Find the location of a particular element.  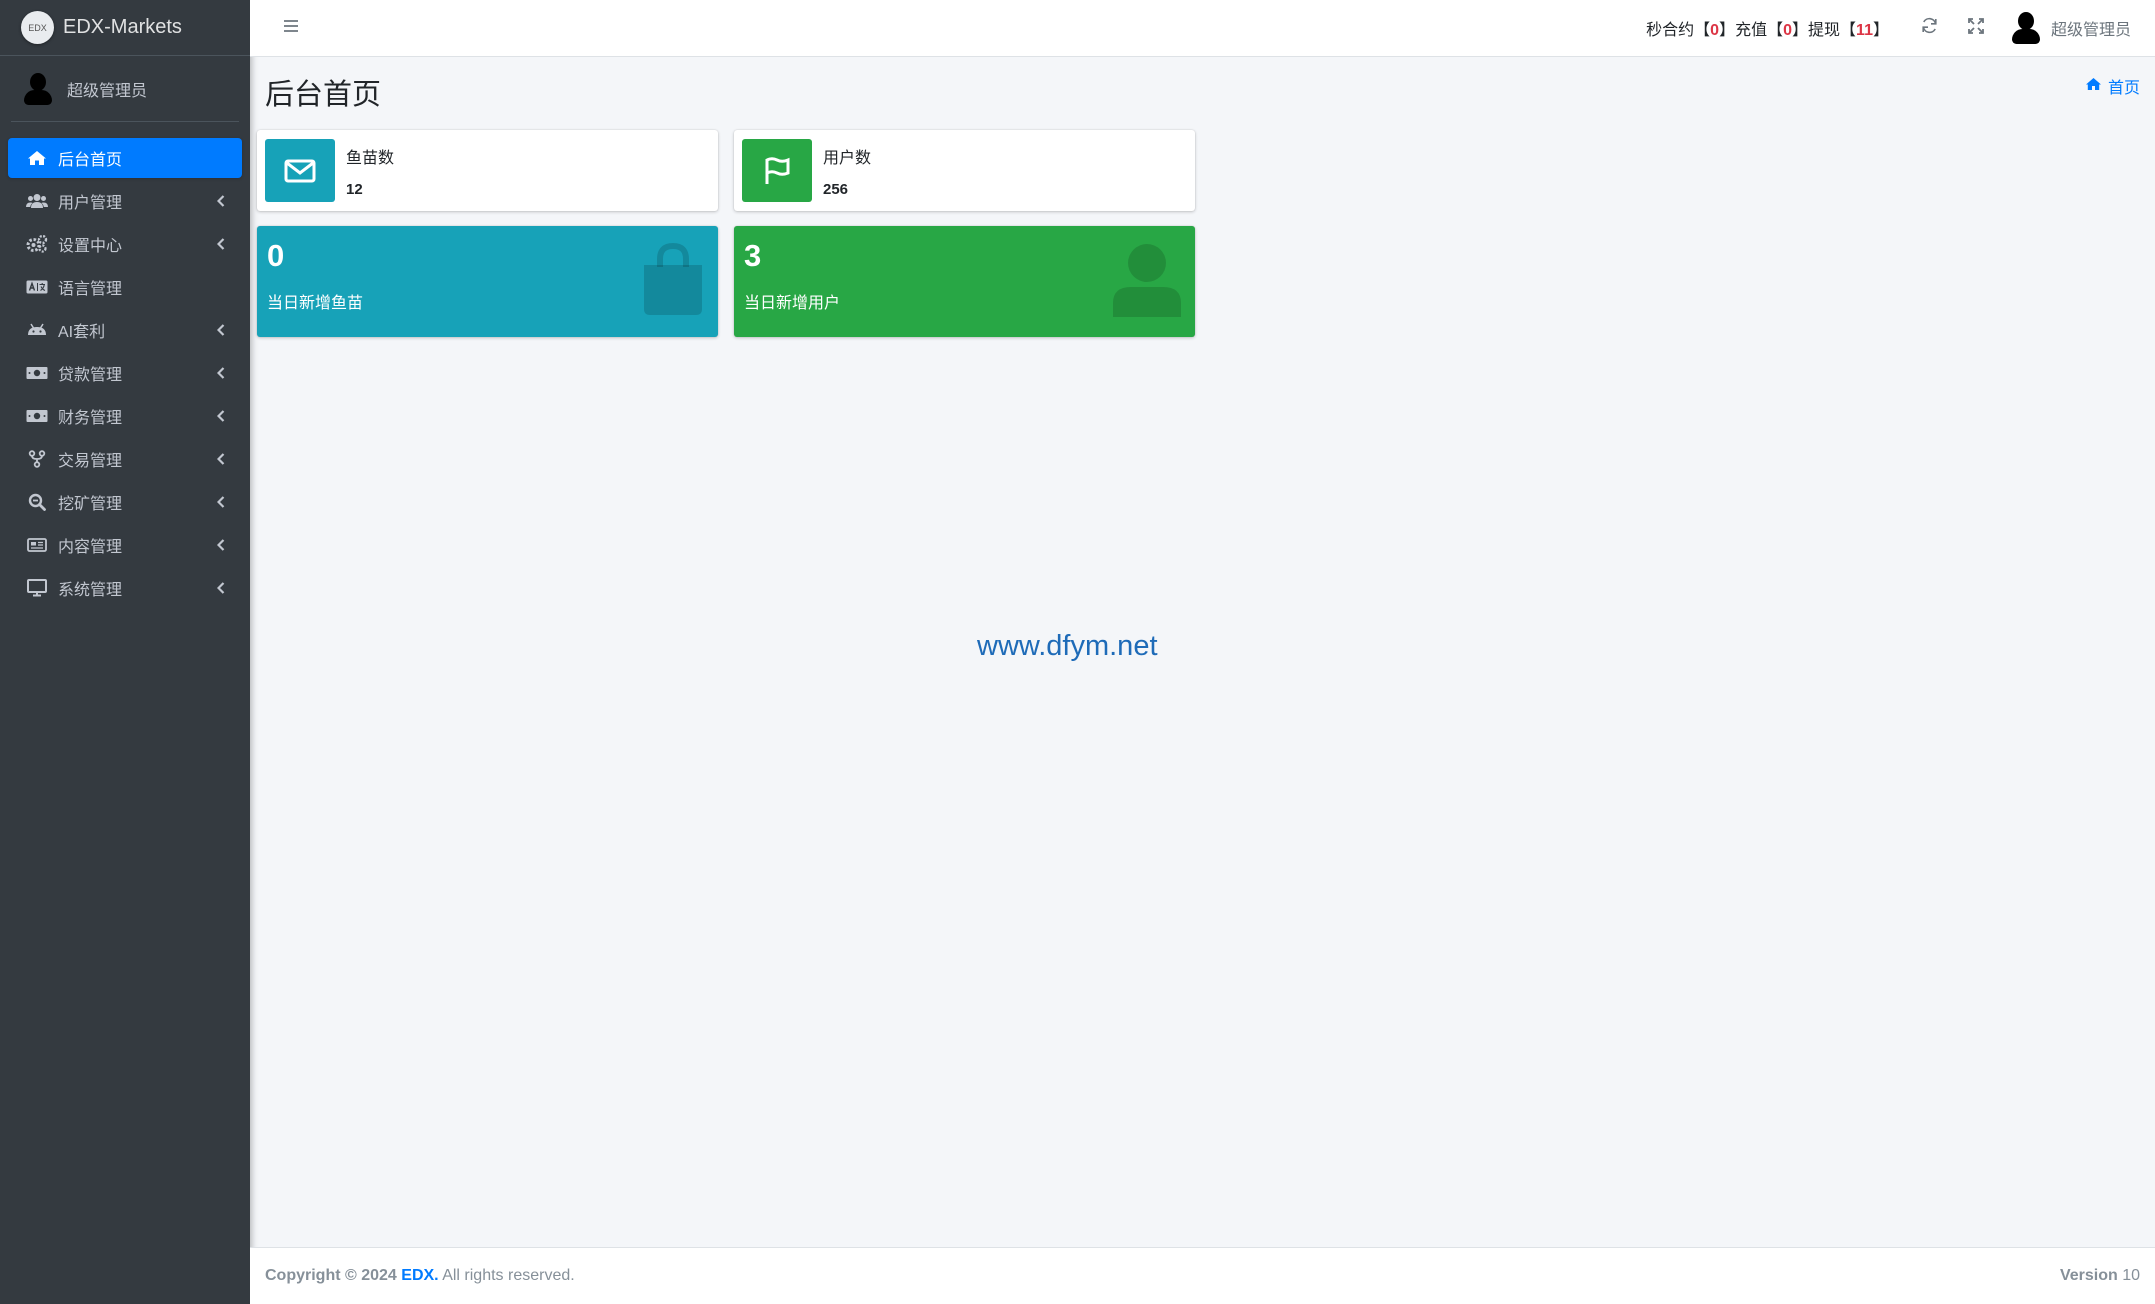

sidebar-item-language: 语言管理 is located at coordinates (125, 287).